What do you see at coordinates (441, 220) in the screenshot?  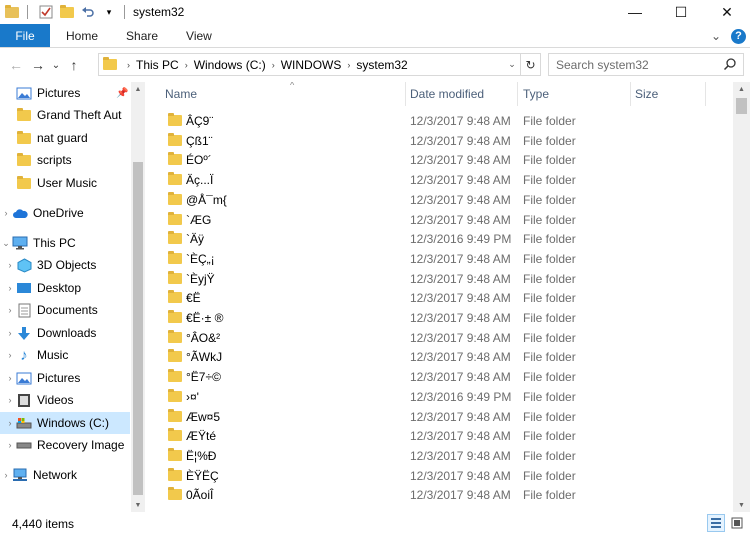 I see `table-row: `ÆG 12/3/2017 9:48 AM File folder` at bounding box center [441, 220].